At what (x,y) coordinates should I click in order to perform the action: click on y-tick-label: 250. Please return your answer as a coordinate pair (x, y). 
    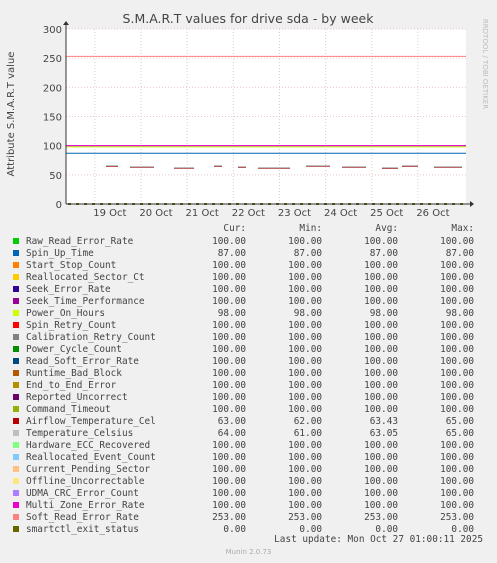
    Looking at the image, I should click on (52, 59).